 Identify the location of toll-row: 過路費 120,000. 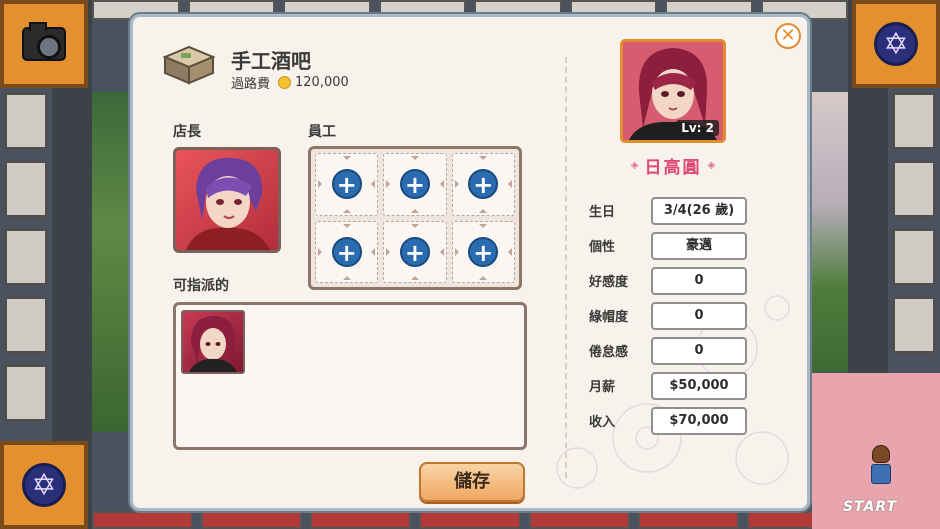
(290, 82).